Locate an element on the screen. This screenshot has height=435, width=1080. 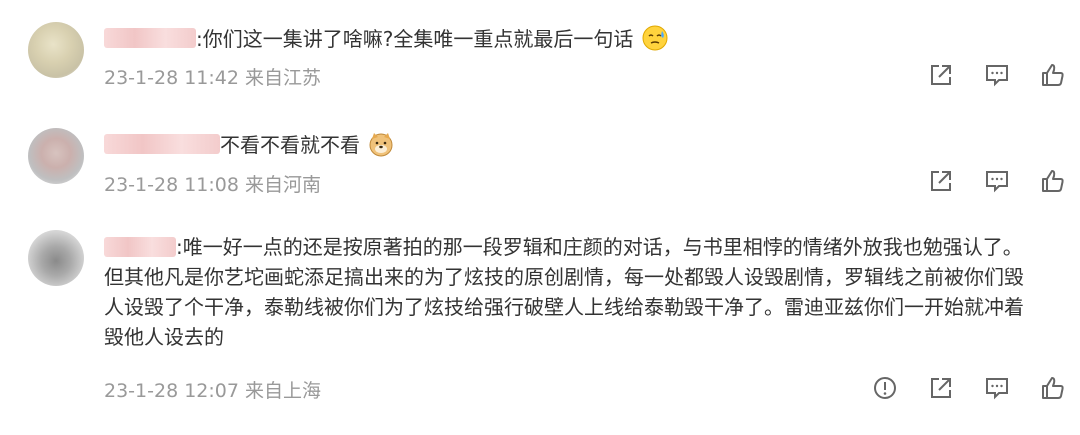
doge-emoji-icon is located at coordinates (381, 145).